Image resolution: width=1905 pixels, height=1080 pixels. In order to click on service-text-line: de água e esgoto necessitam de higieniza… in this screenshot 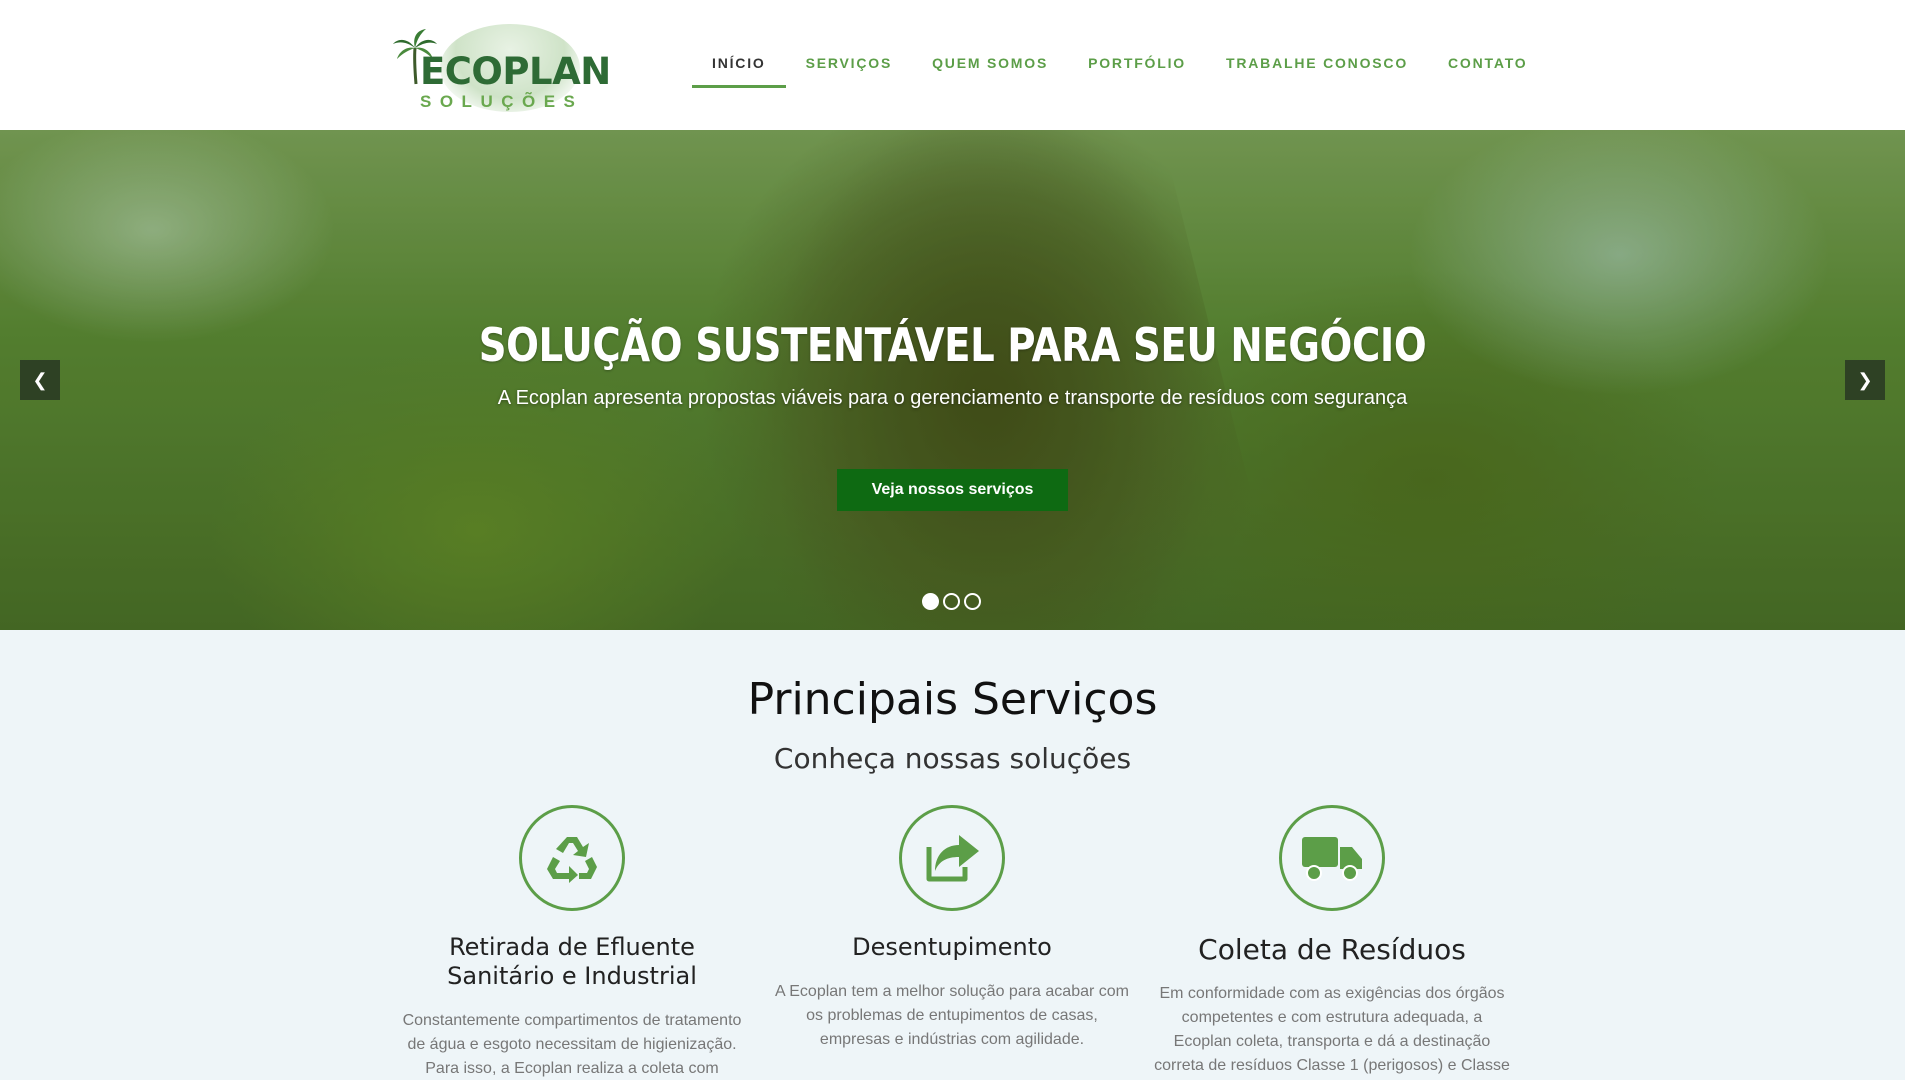, I will do `click(572, 1044)`.